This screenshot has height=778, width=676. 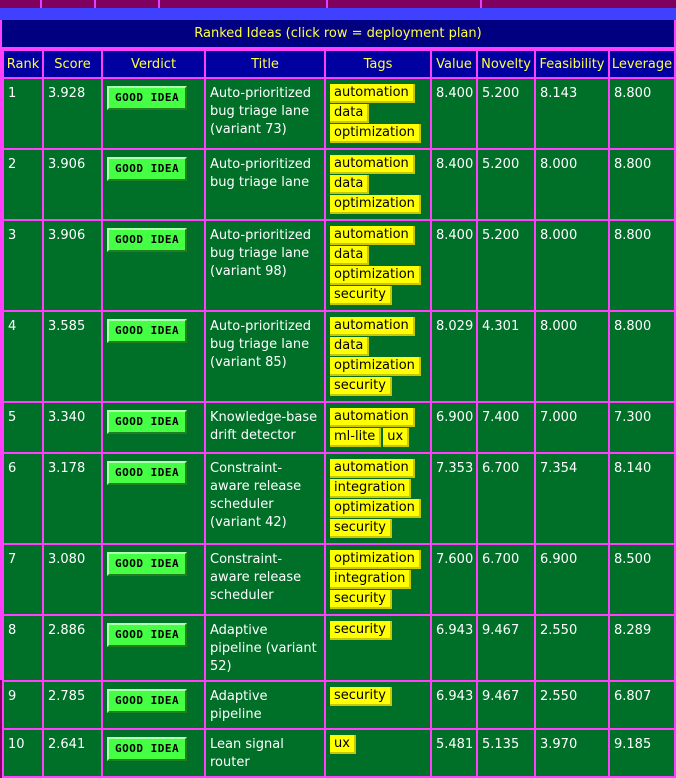 I want to click on leverage-cell: 9.185, so click(x=642, y=753).